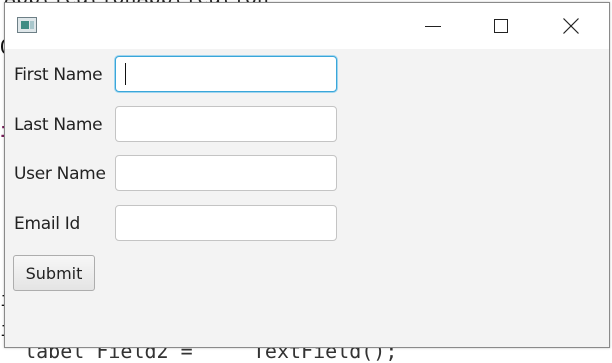  I want to click on close-icon, so click(571, 26).